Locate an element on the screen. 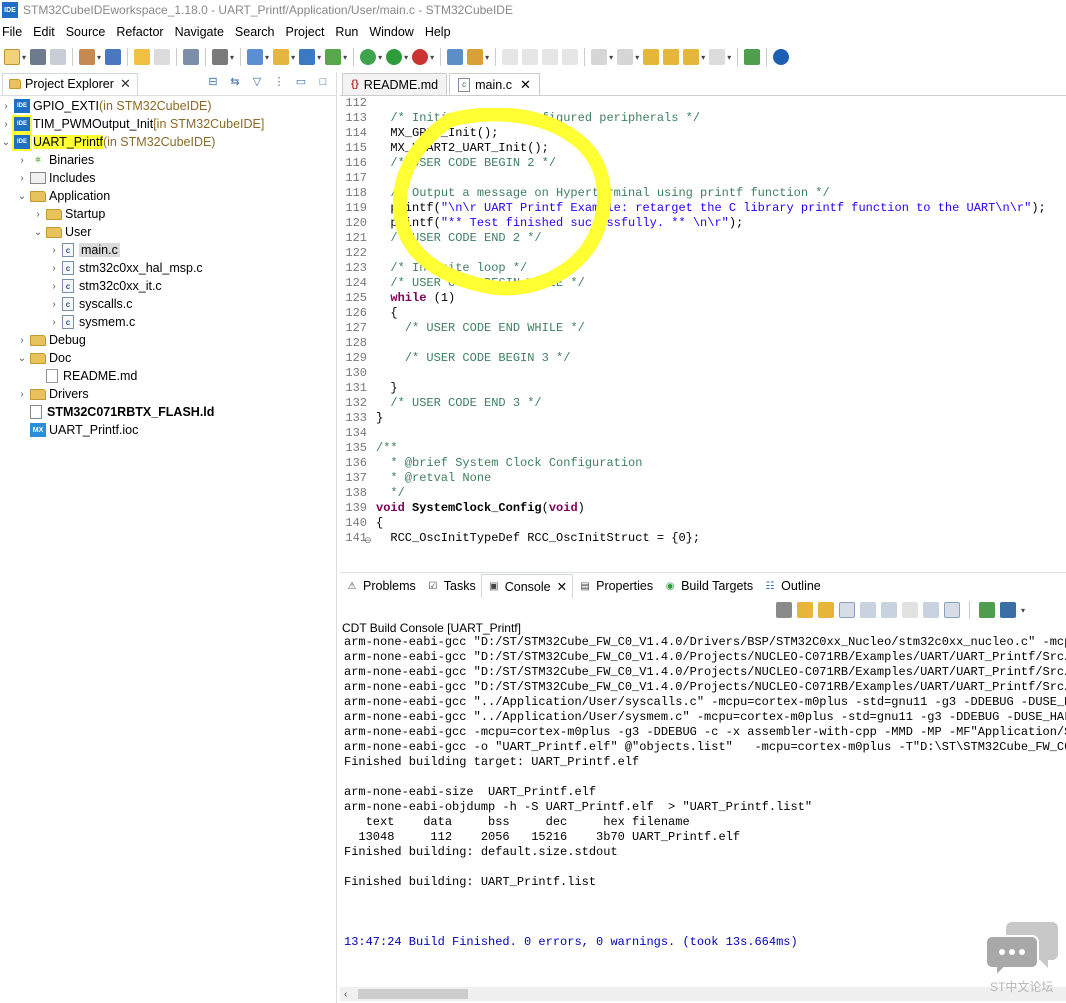 The height and width of the screenshot is (1003, 1066). forward-edit-icon is located at coordinates (671, 57).